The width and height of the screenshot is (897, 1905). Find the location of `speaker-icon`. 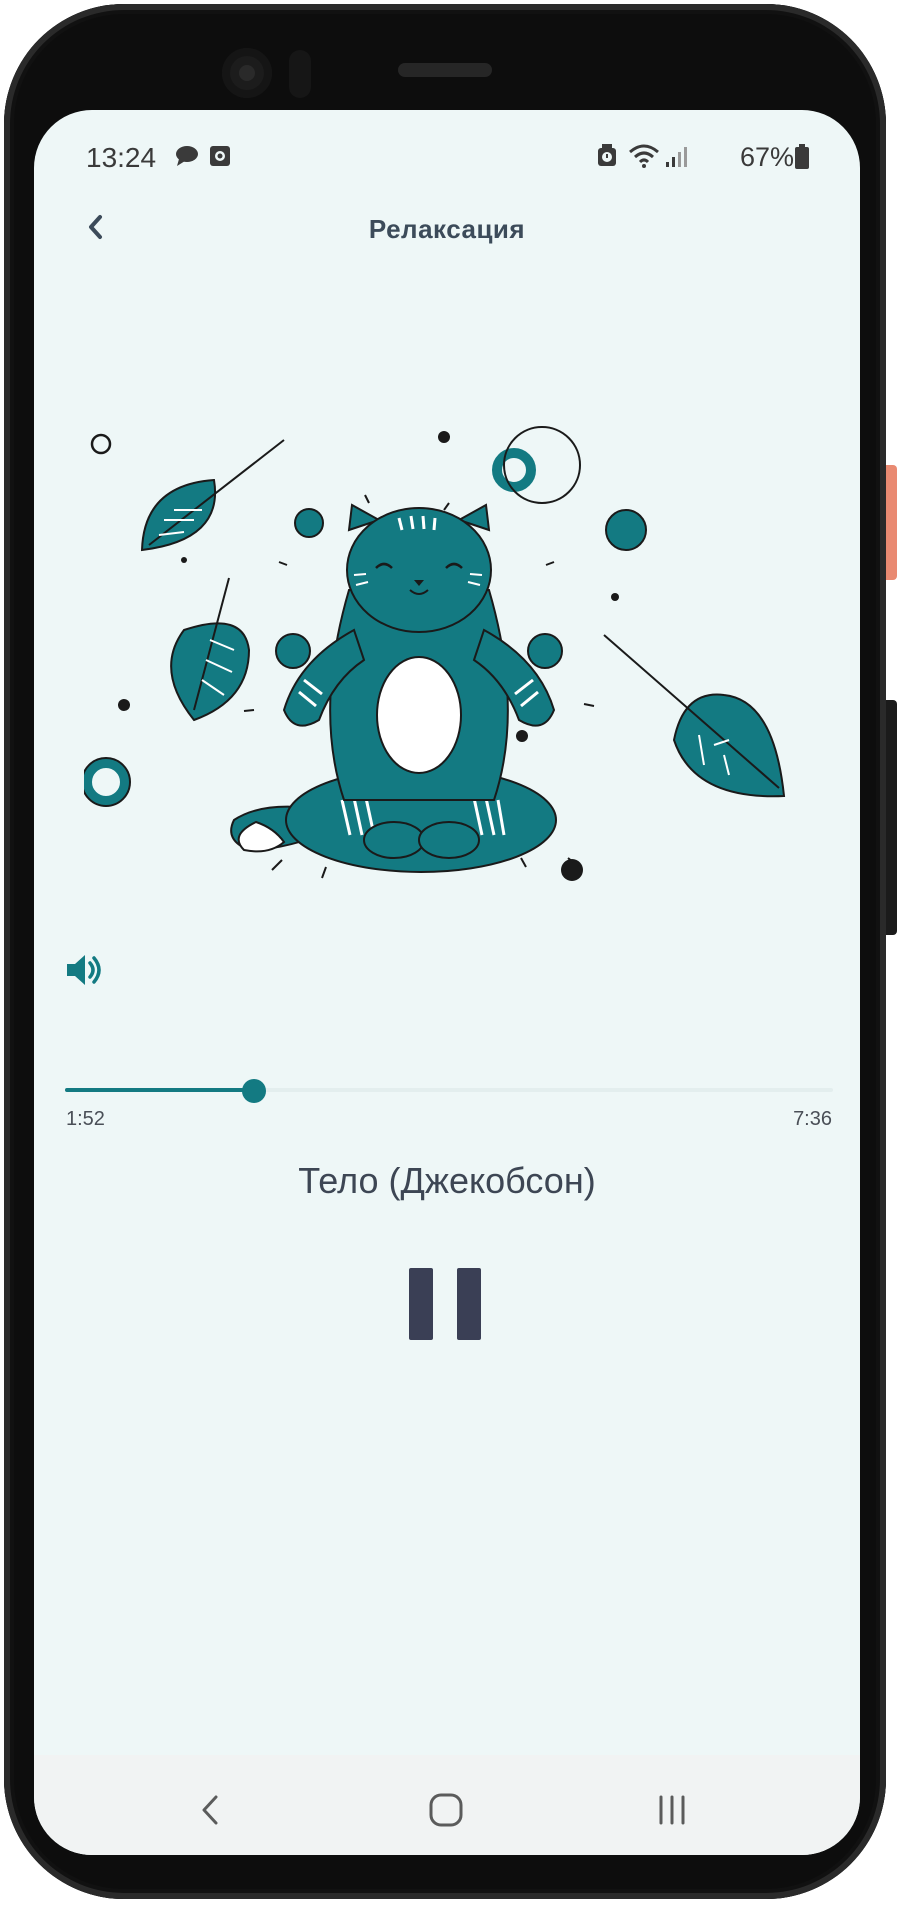

speaker-icon is located at coordinates (84, 970).